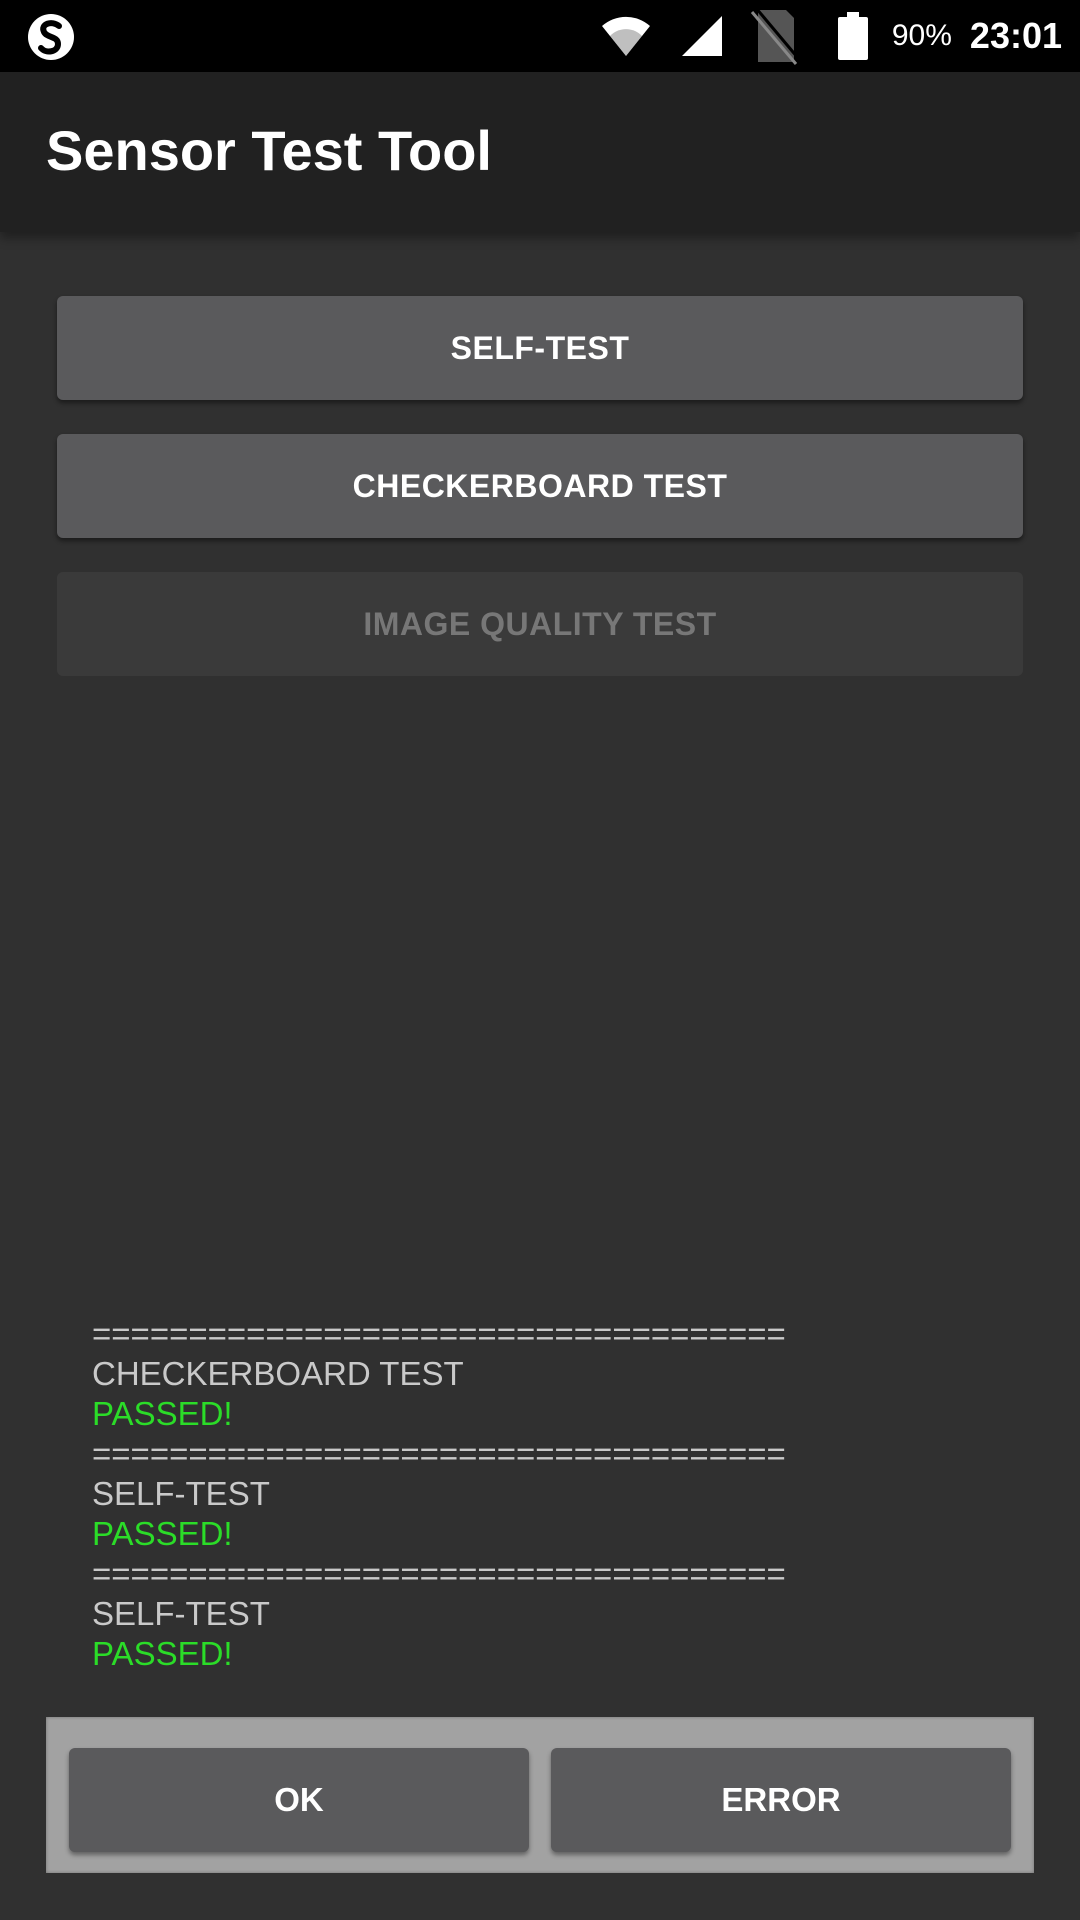 The height and width of the screenshot is (1920, 1080). Describe the element at coordinates (625, 36) in the screenshot. I see `wifi-icon` at that location.